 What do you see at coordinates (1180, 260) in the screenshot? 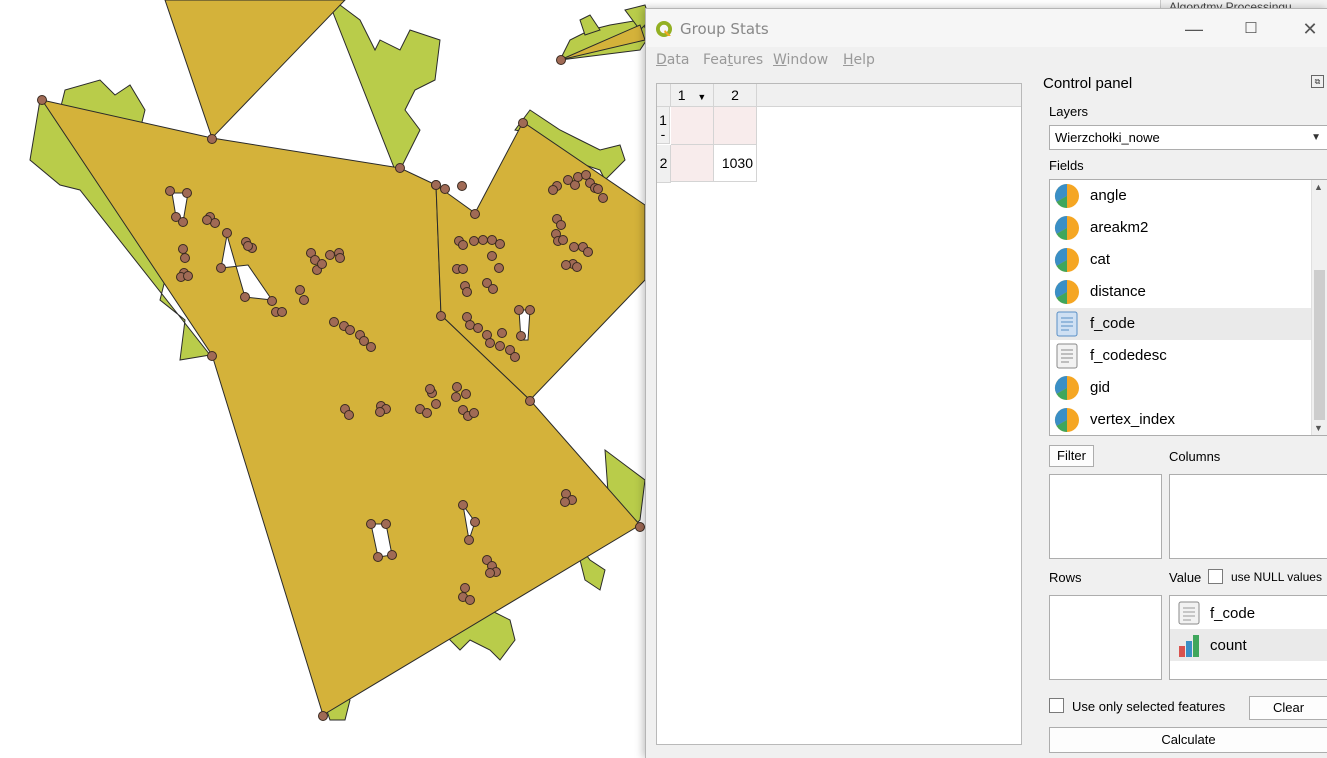
I see `field-item: cat` at bounding box center [1180, 260].